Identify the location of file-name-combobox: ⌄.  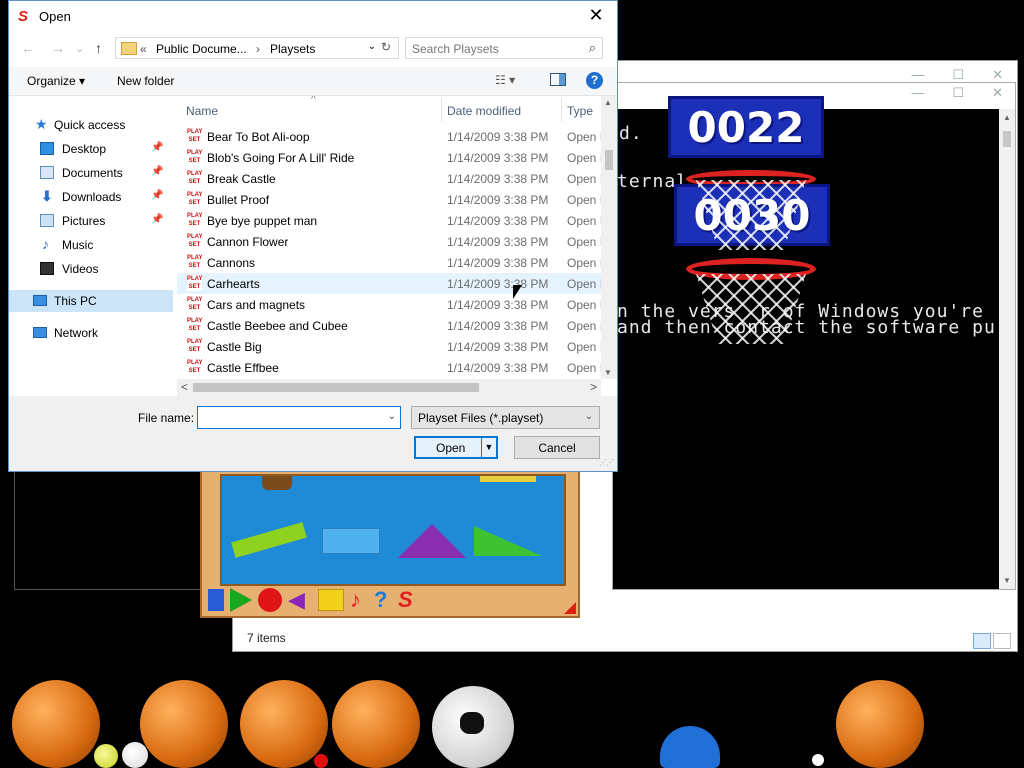
(299, 417).